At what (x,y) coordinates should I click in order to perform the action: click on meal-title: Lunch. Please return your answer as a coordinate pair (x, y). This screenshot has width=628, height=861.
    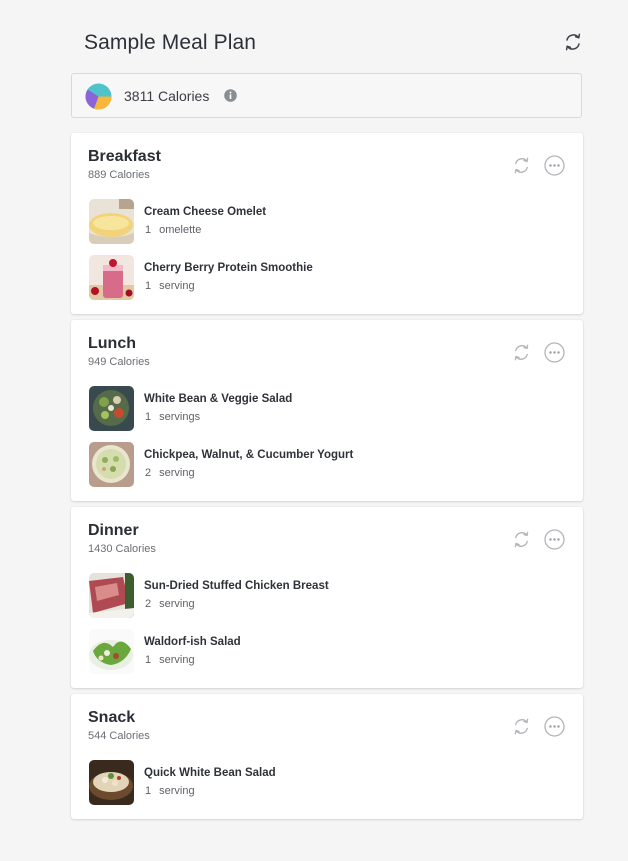
    Looking at the image, I should click on (112, 343).